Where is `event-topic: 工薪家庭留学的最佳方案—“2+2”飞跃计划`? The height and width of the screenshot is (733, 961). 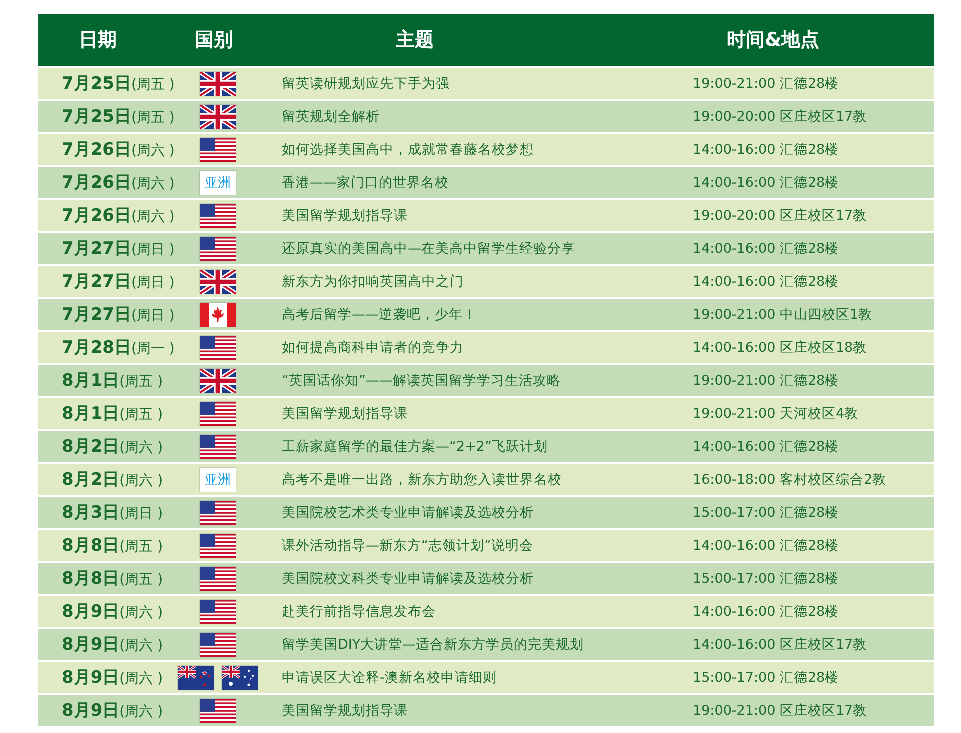
event-topic: 工薪家庭留学的最佳方案—“2+2”飞跃计划 is located at coordinates (415, 447).